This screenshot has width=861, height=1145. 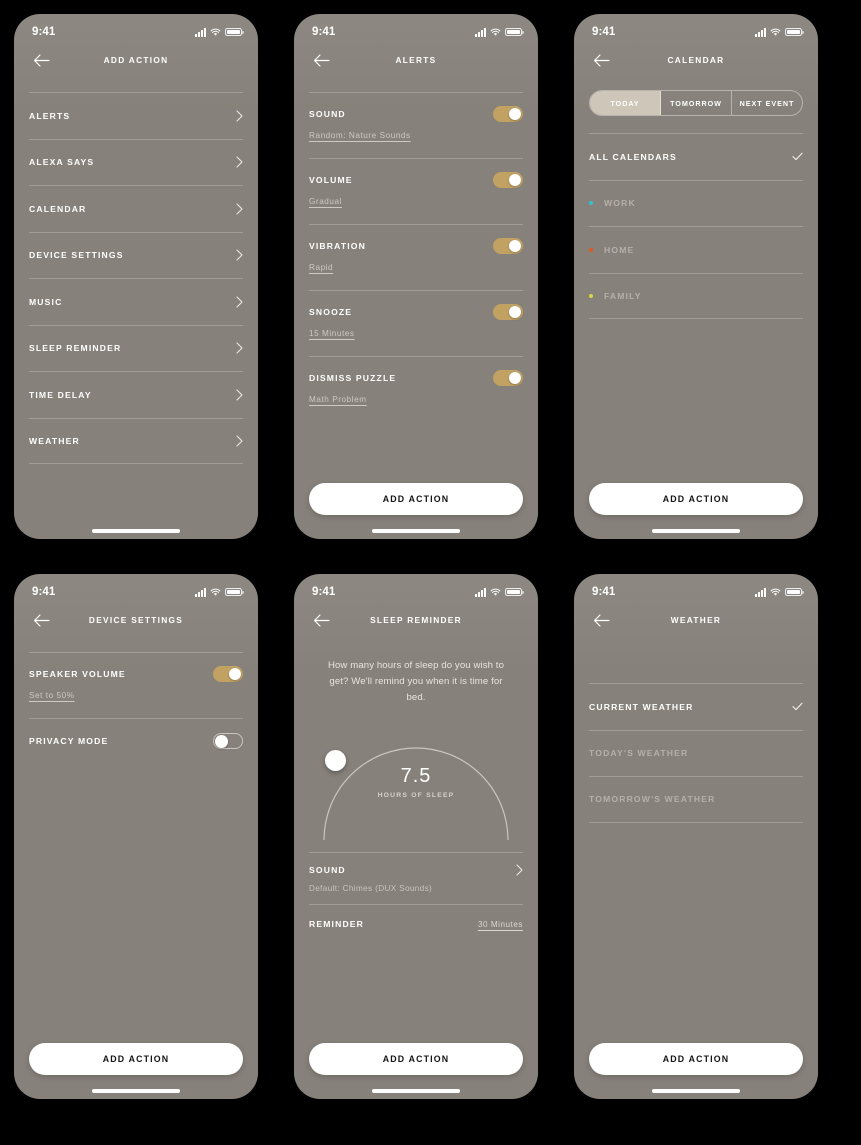 I want to click on calendar-item-wrap: HOME, so click(x=611, y=250).